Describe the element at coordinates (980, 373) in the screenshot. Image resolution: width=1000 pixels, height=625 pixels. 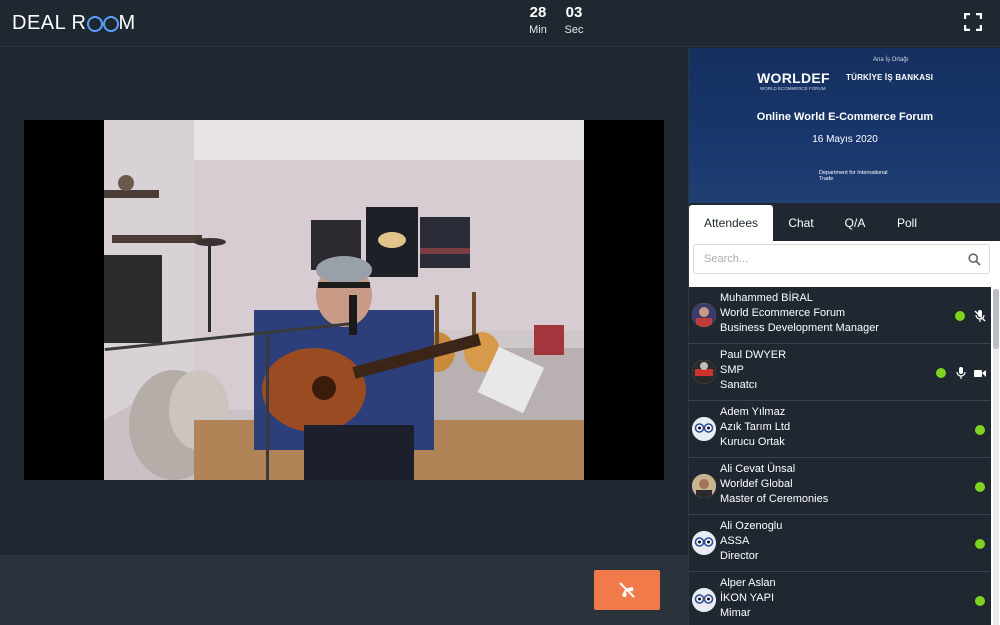
I see `camera-icon` at that location.